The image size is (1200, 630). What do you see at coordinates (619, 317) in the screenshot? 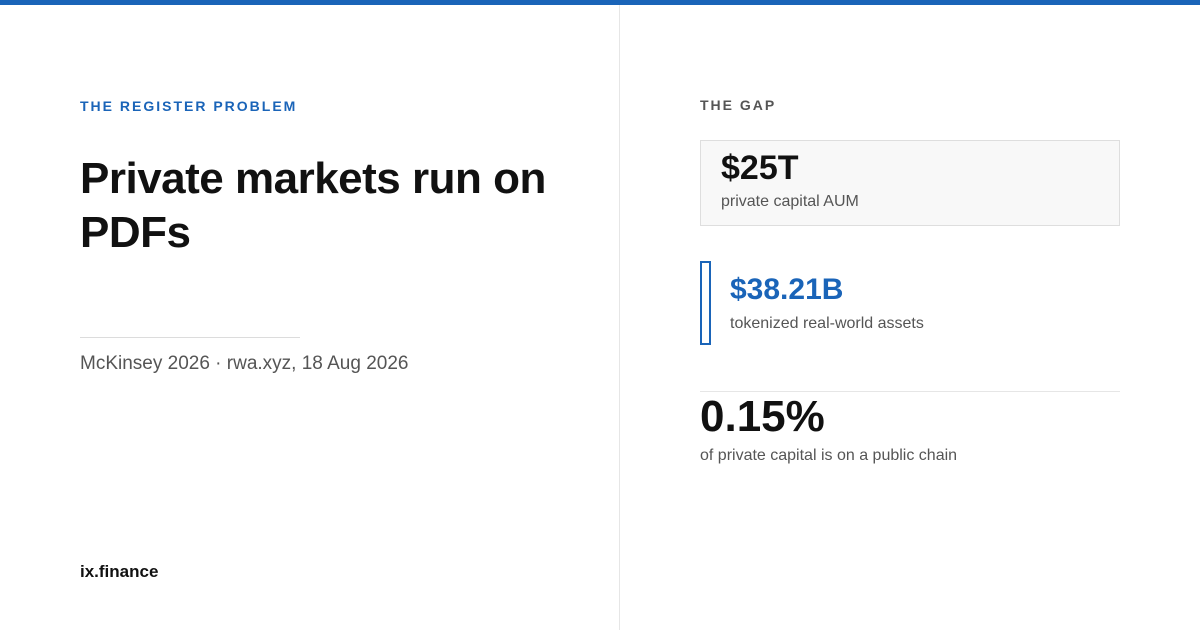
I see `vertical-divider` at bounding box center [619, 317].